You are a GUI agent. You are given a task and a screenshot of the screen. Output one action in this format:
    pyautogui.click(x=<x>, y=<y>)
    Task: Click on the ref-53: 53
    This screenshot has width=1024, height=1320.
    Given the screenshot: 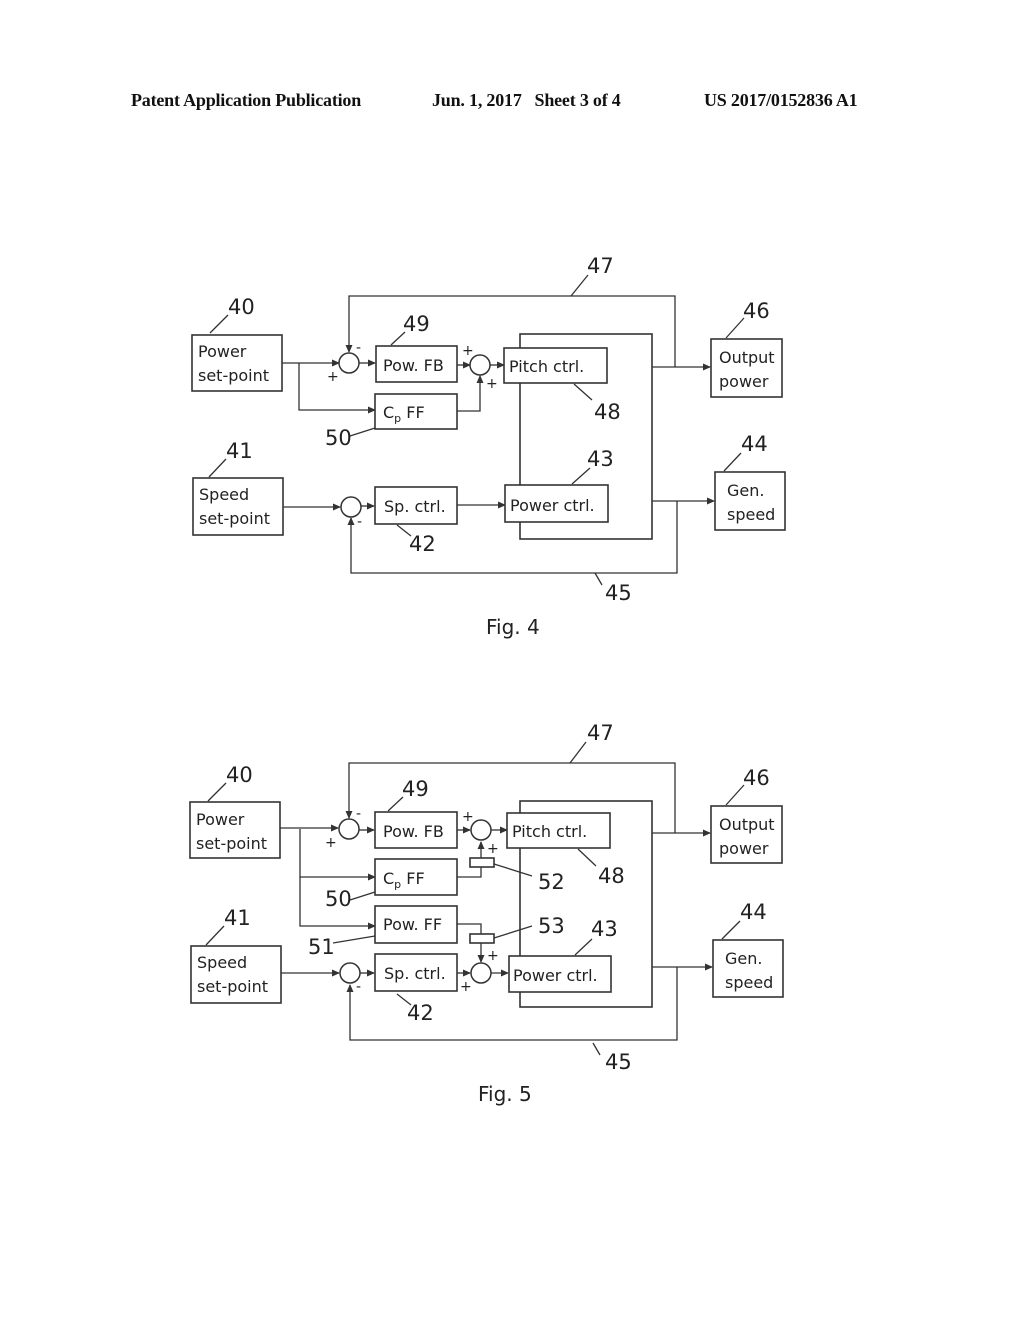 What is the action you would take?
    pyautogui.click(x=551, y=926)
    